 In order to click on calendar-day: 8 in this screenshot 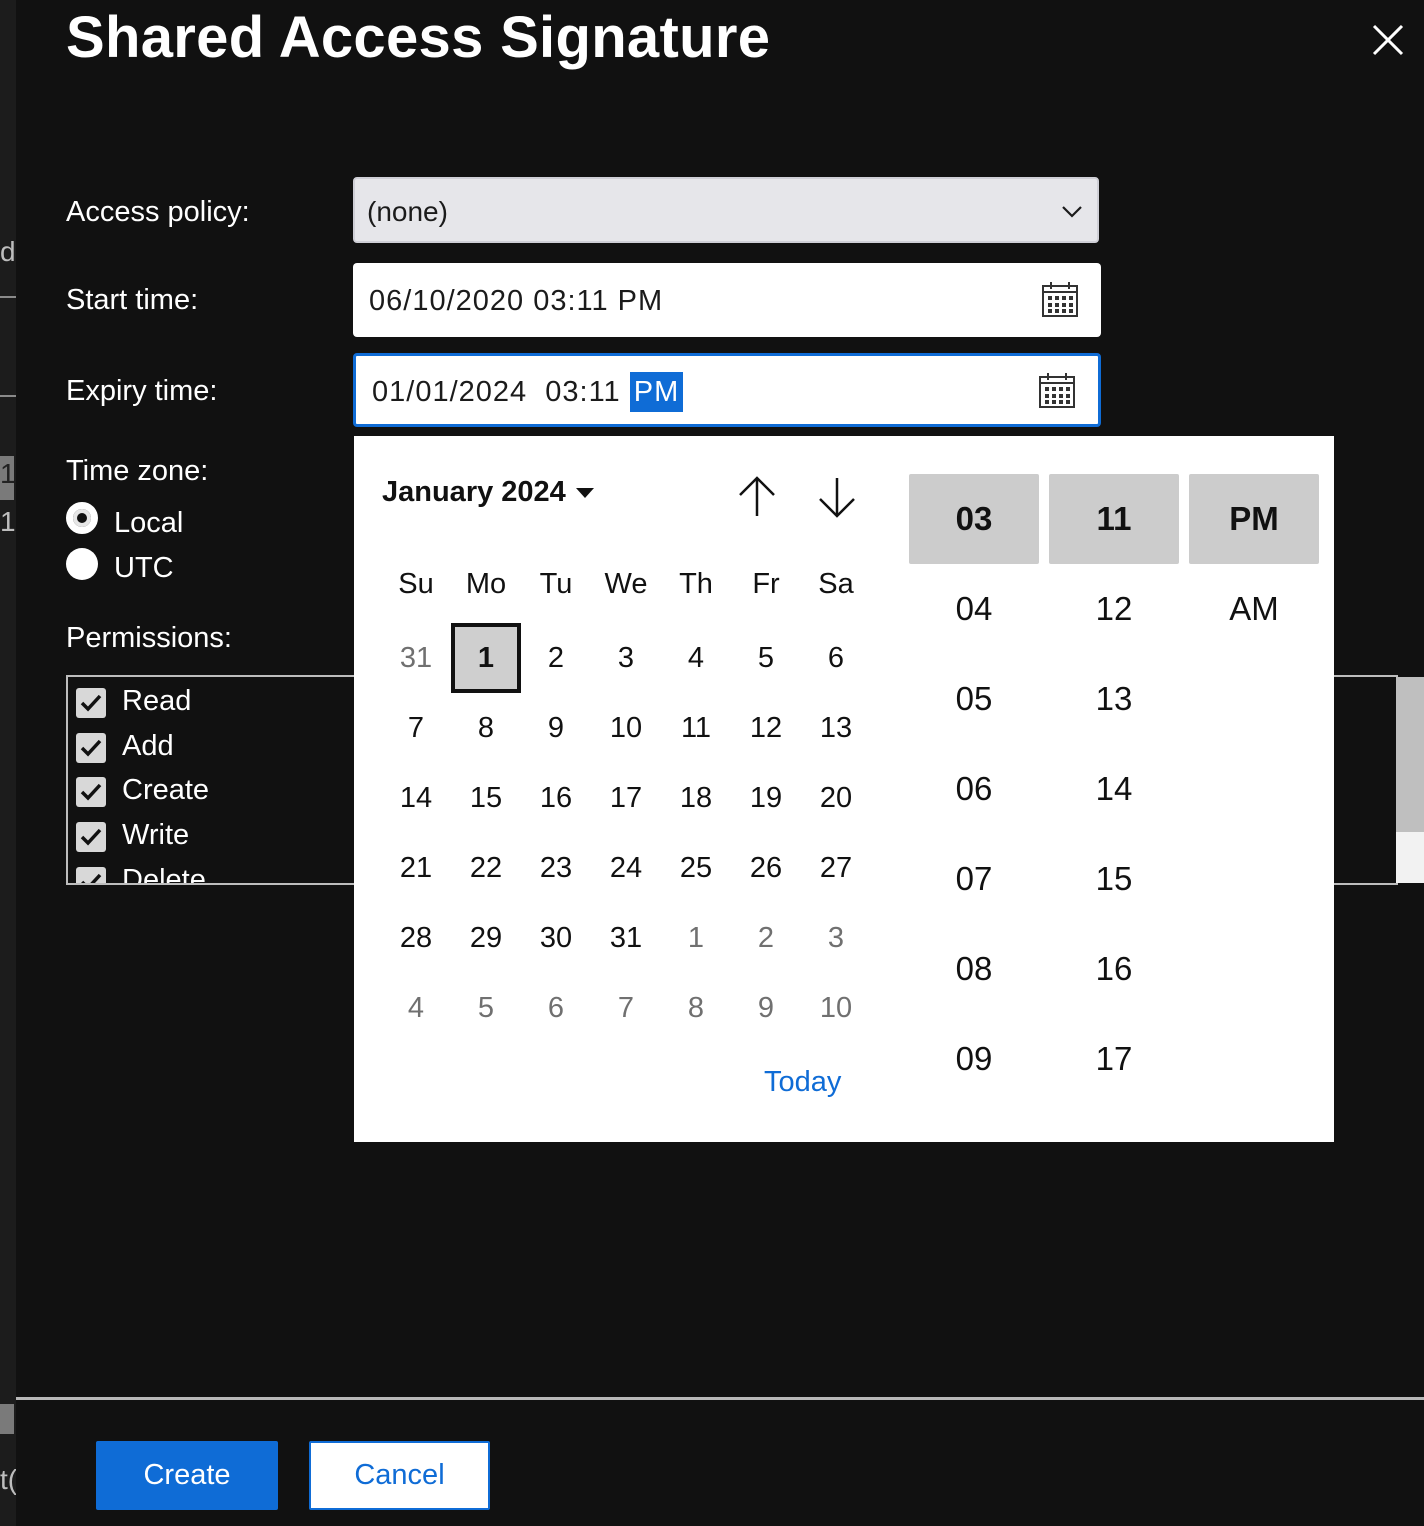, I will do `click(486, 728)`.